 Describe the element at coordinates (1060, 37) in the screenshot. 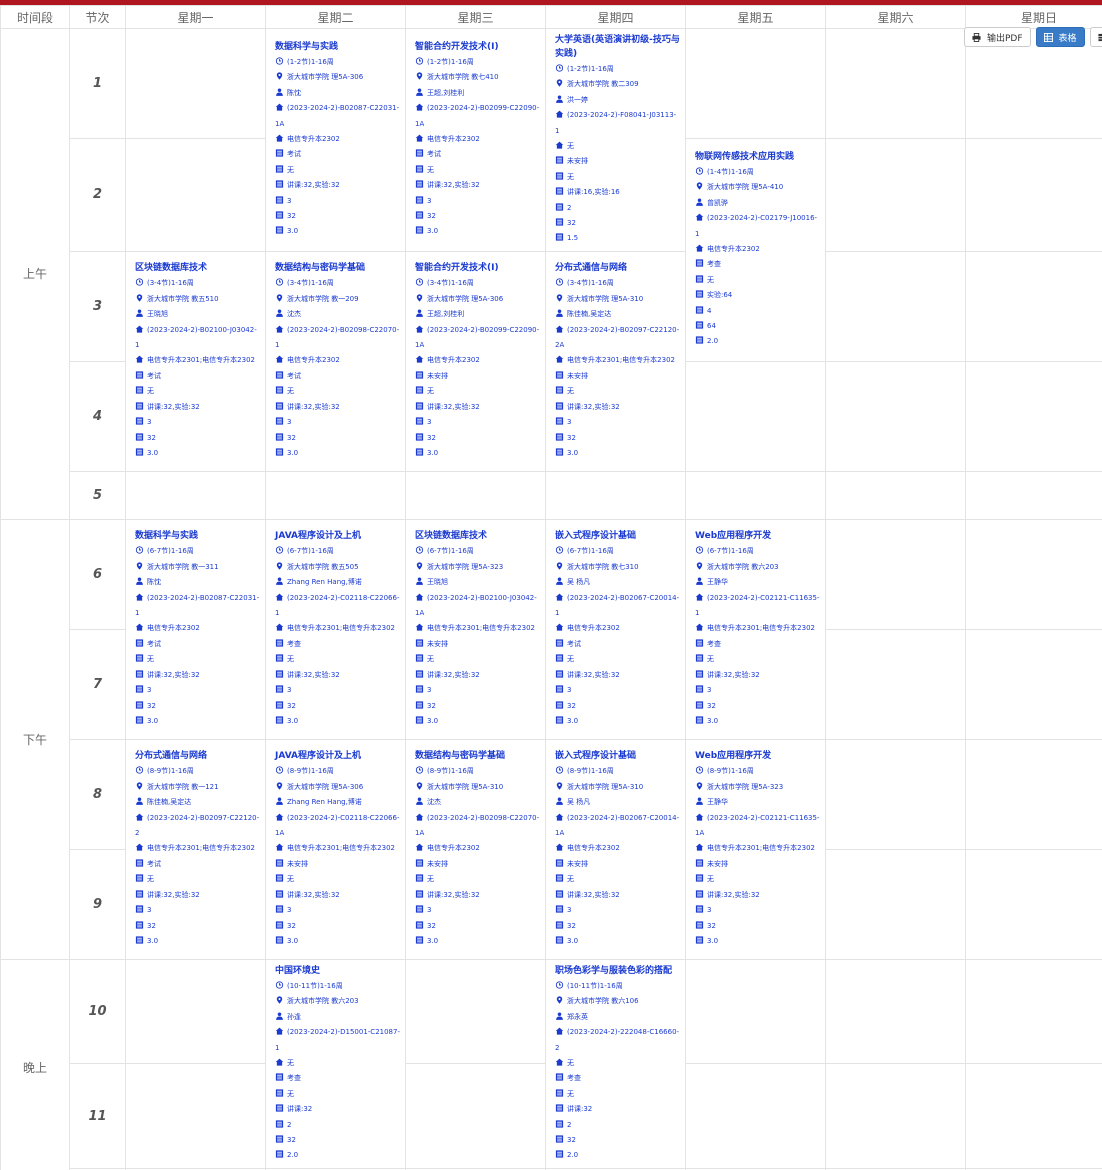

I see `table-view-button: 表格` at that location.